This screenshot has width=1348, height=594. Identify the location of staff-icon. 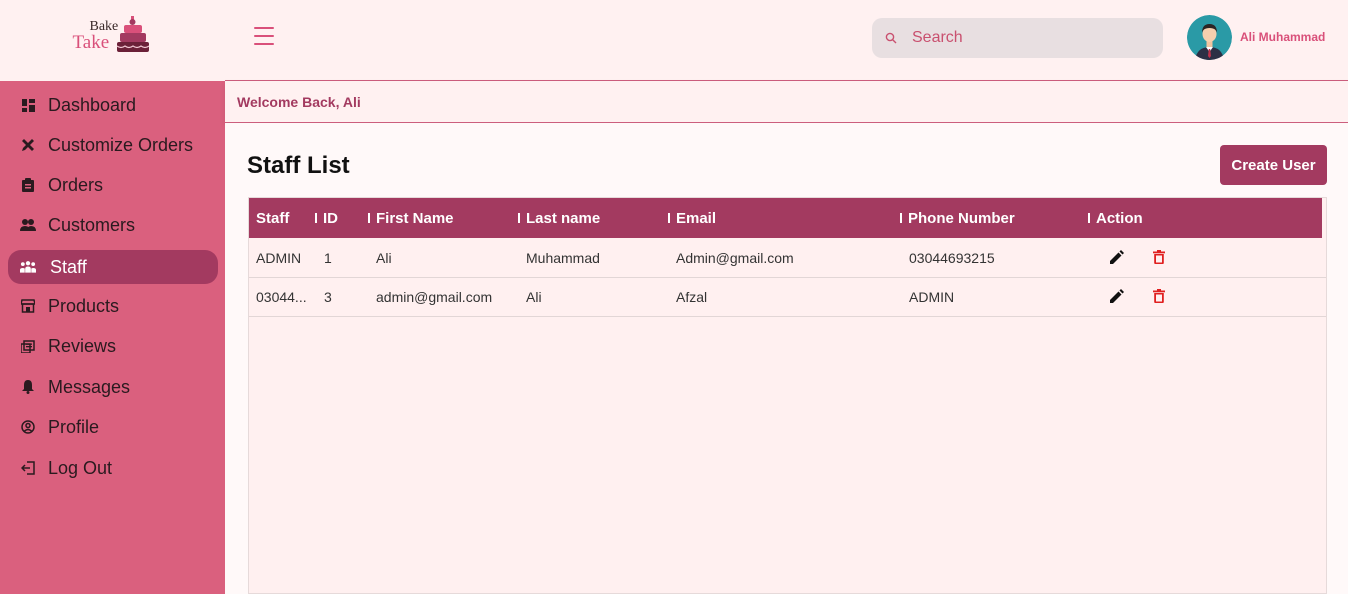
(28, 267).